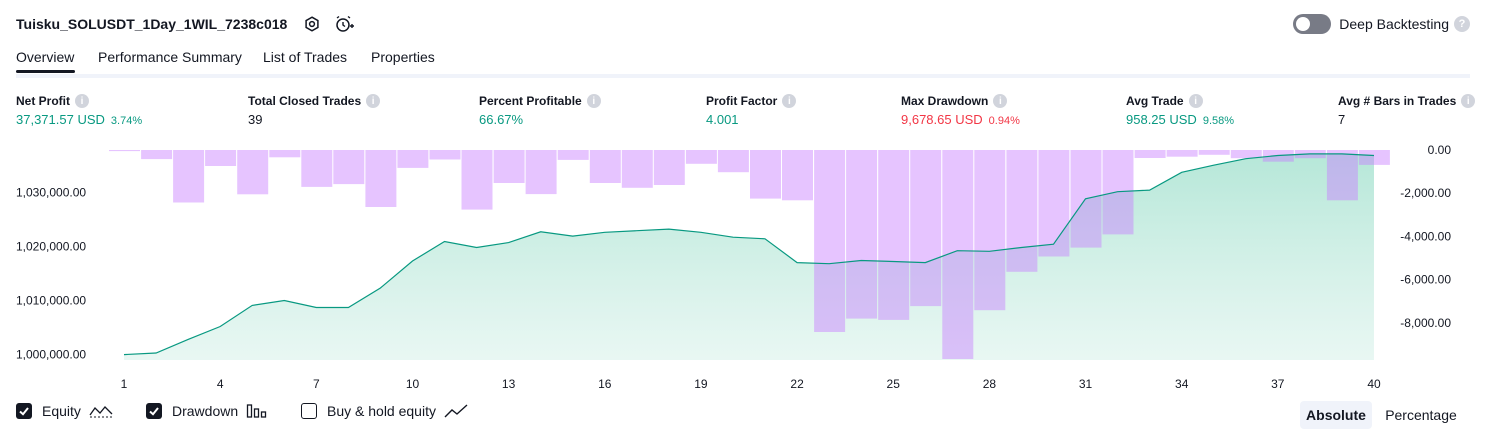  I want to click on active-tab-indicator, so click(45, 71).